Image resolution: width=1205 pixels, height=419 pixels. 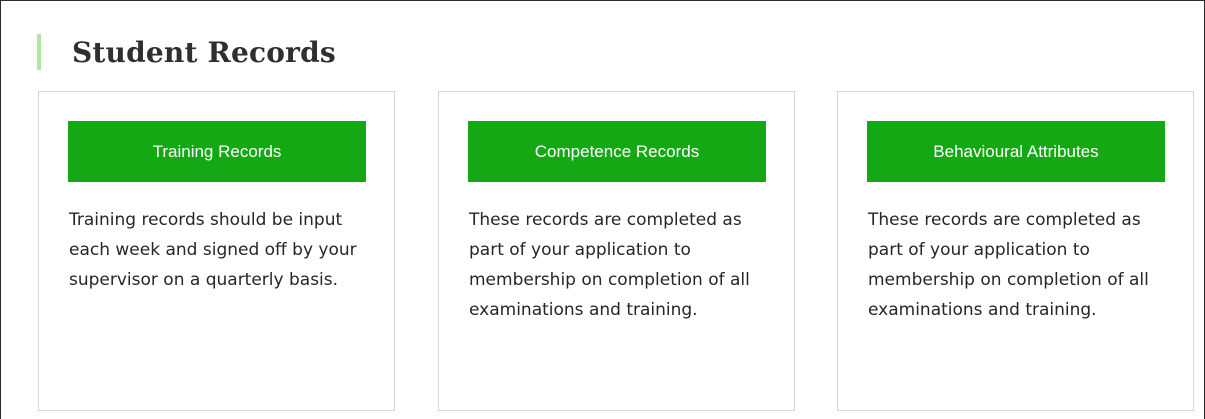 I want to click on section-header: Student Records, so click(x=186, y=52).